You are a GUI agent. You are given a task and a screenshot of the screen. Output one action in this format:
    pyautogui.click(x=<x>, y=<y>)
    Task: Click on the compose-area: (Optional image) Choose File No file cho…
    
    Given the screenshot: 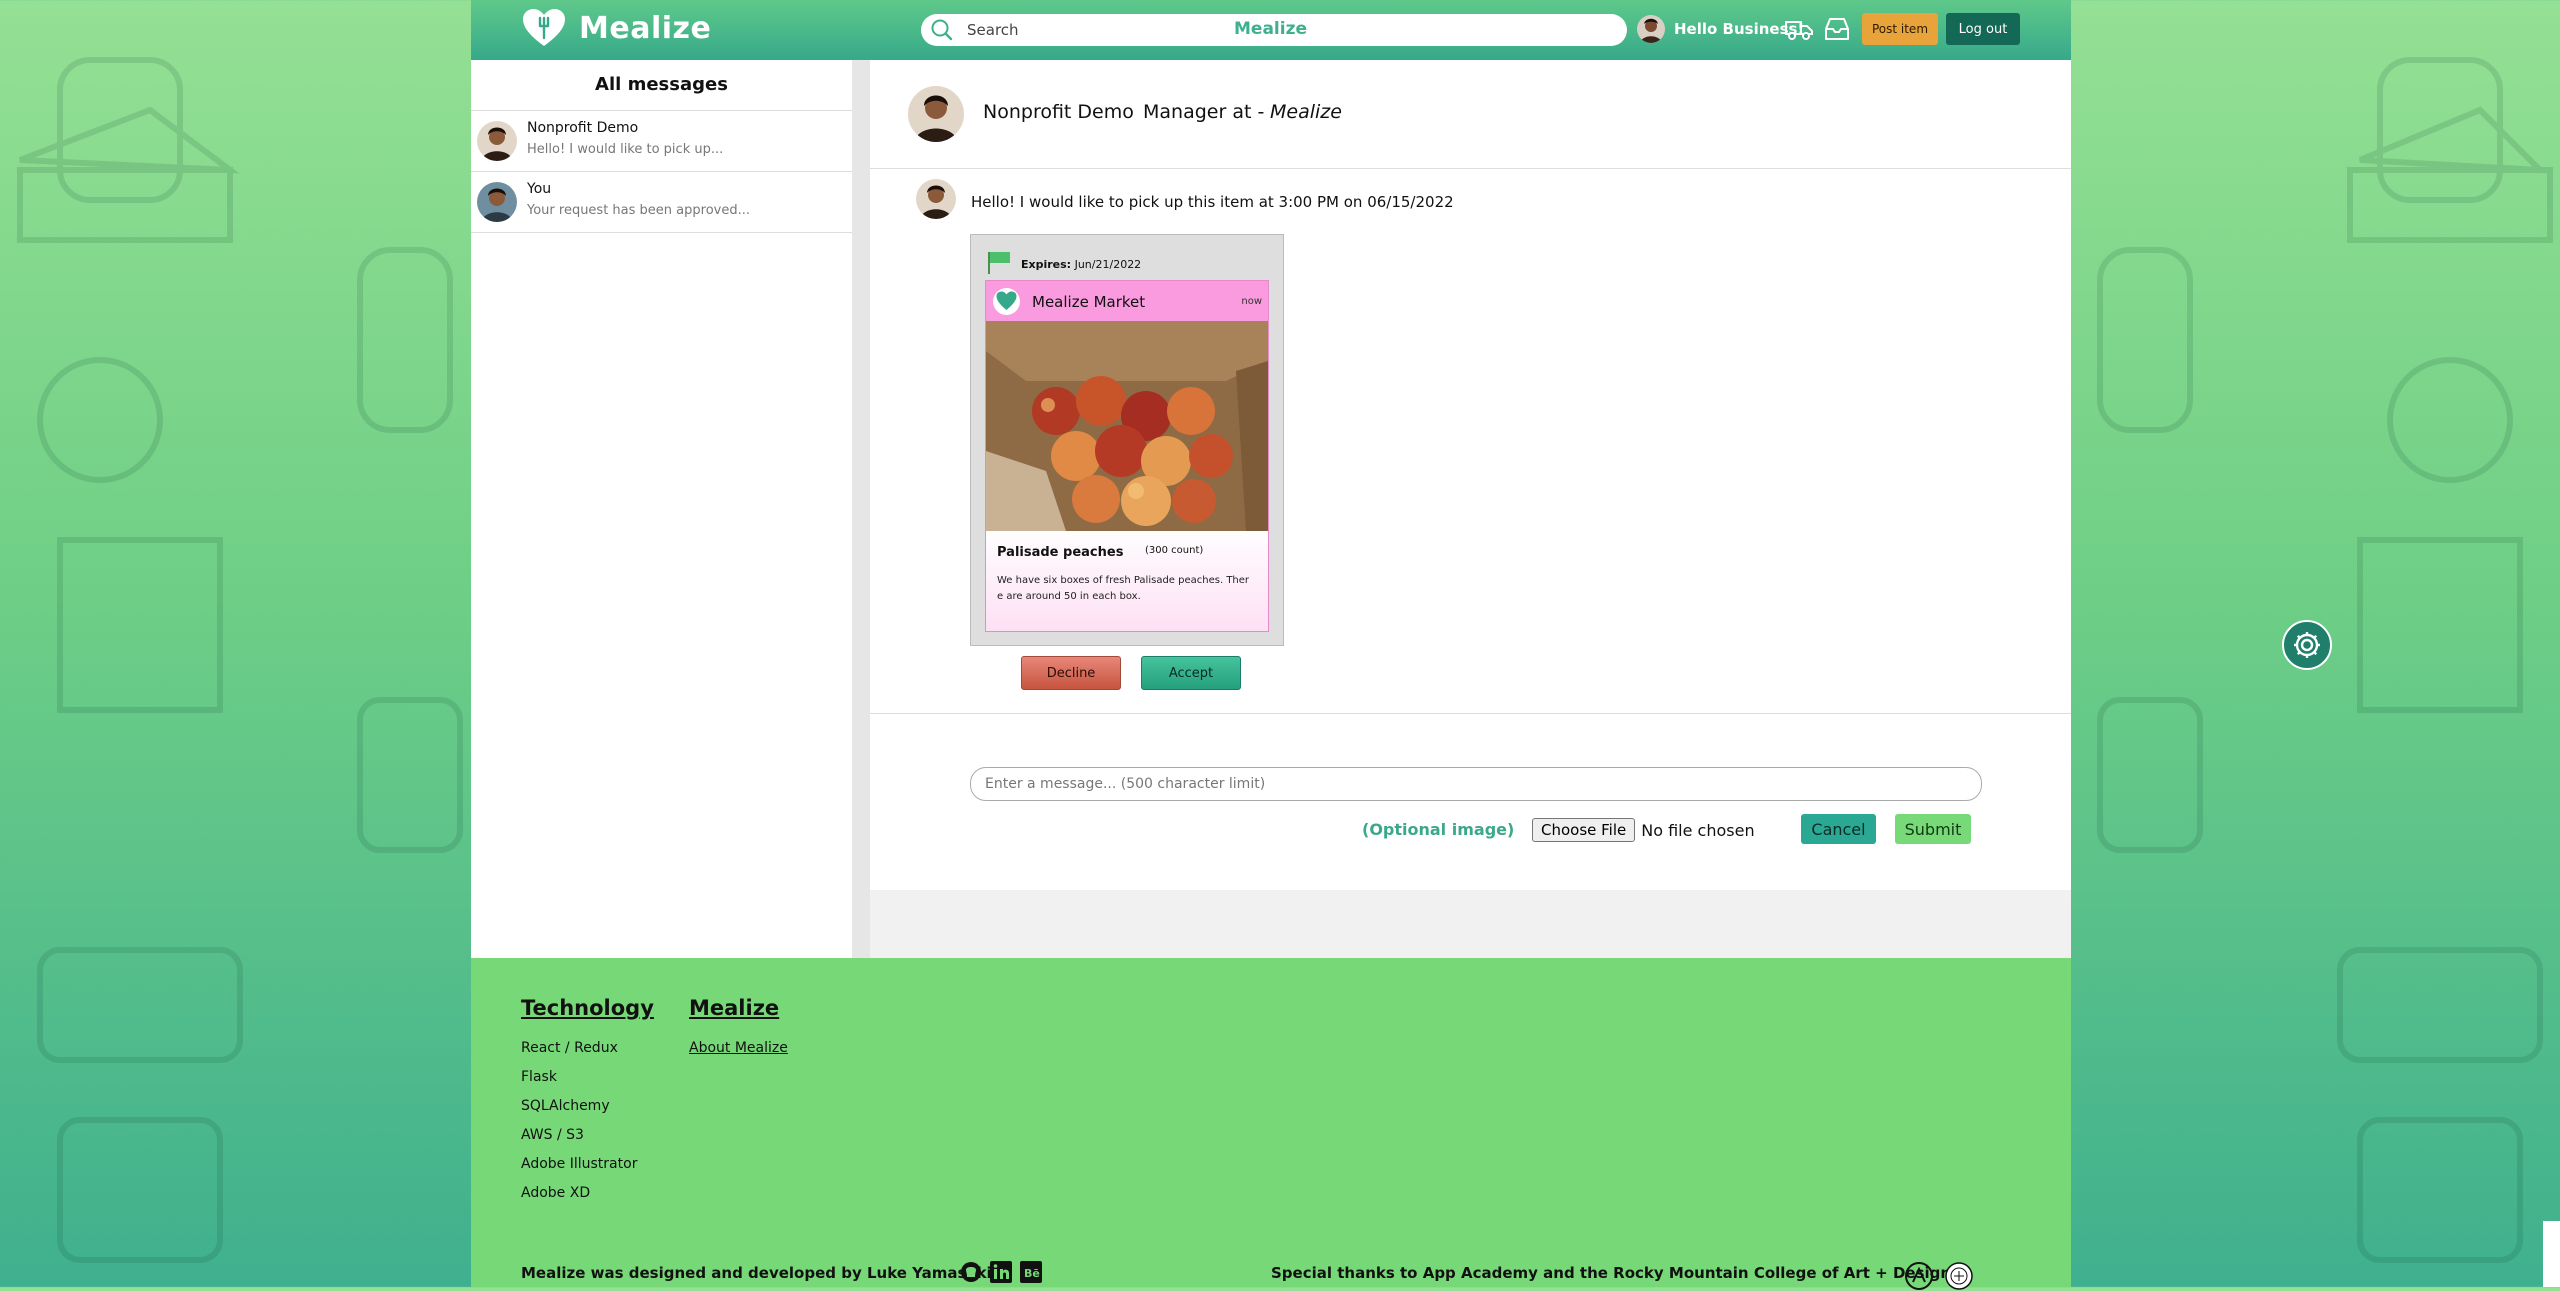 What is the action you would take?
    pyautogui.click(x=1470, y=802)
    